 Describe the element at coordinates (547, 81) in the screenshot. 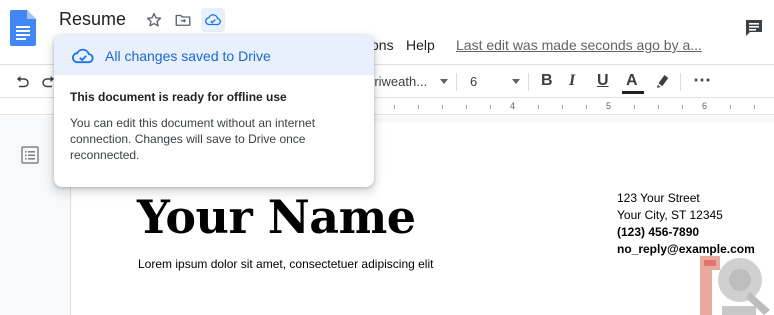

I see `bold-button: B` at that location.